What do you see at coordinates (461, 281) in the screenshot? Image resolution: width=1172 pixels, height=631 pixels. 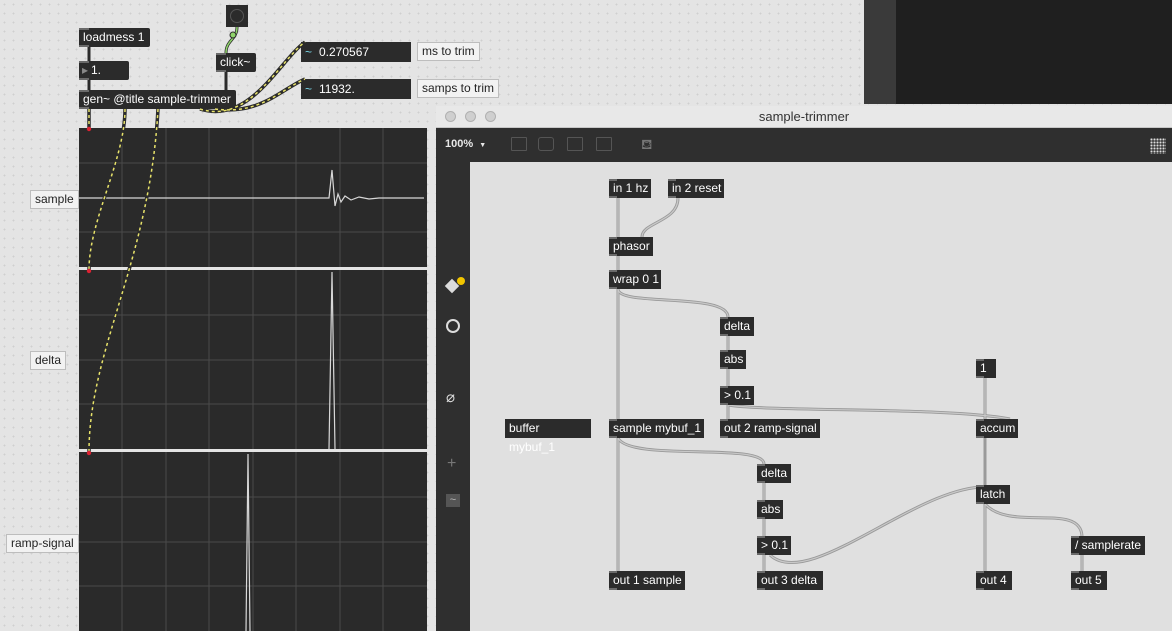 I see `notification-dot-icon` at bounding box center [461, 281].